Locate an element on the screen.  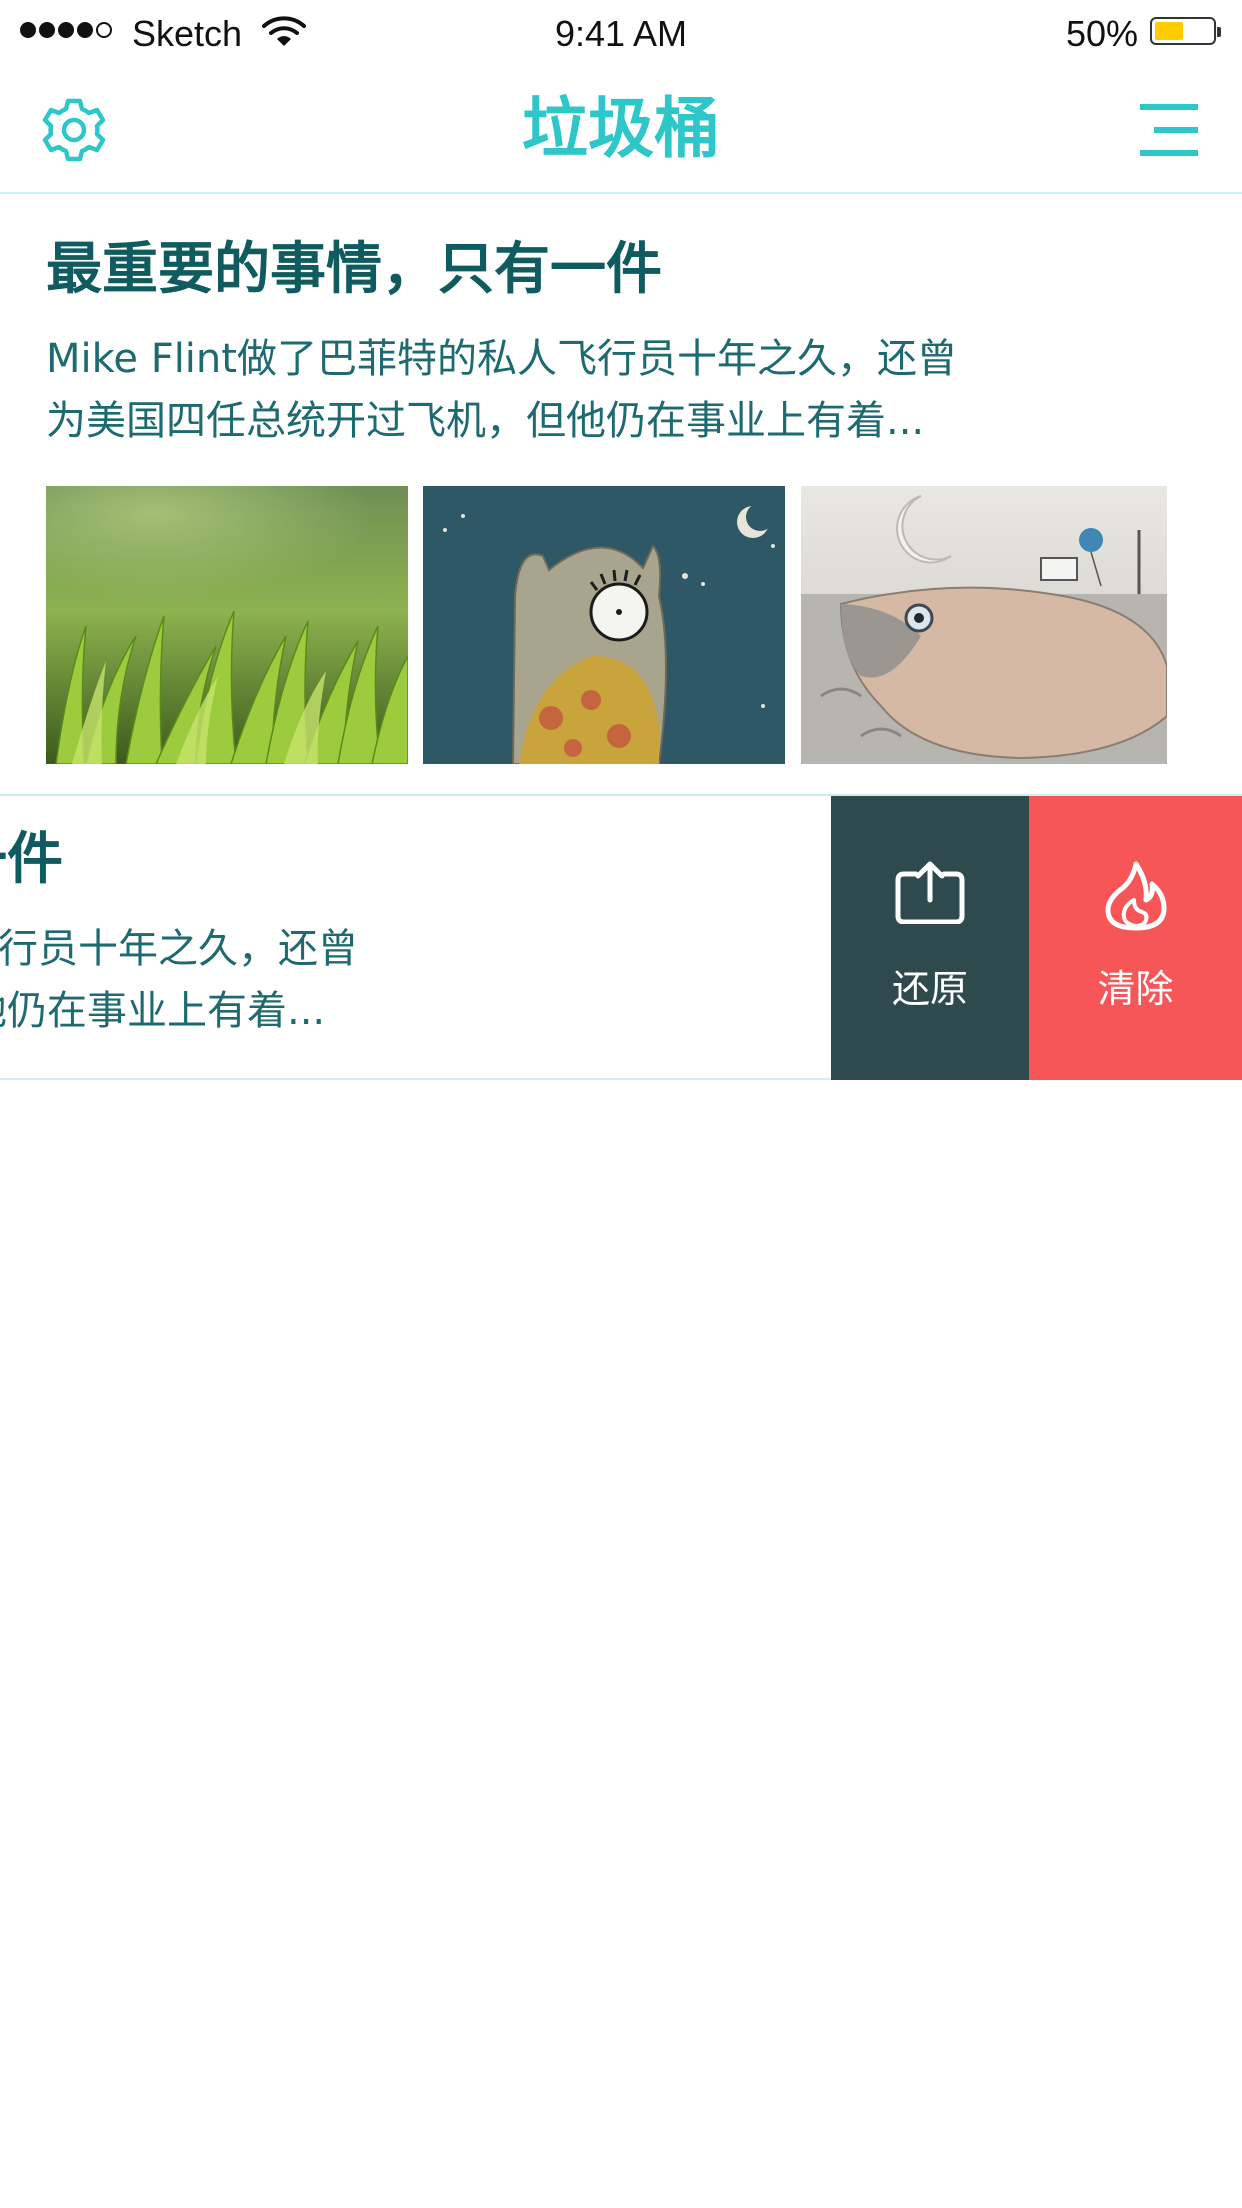
clear-label: 清除 is located at coordinates (1135, 989).